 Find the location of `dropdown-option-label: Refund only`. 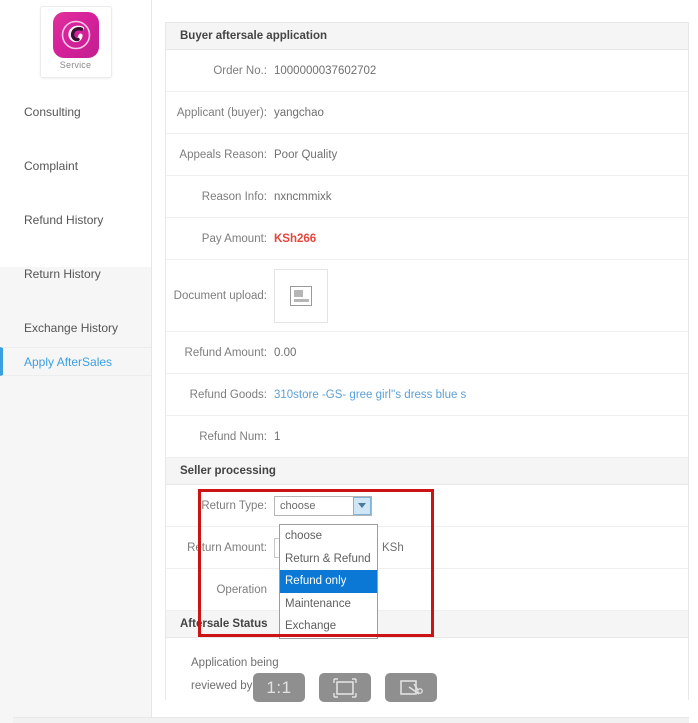

dropdown-option-label: Refund only is located at coordinates (316, 581).